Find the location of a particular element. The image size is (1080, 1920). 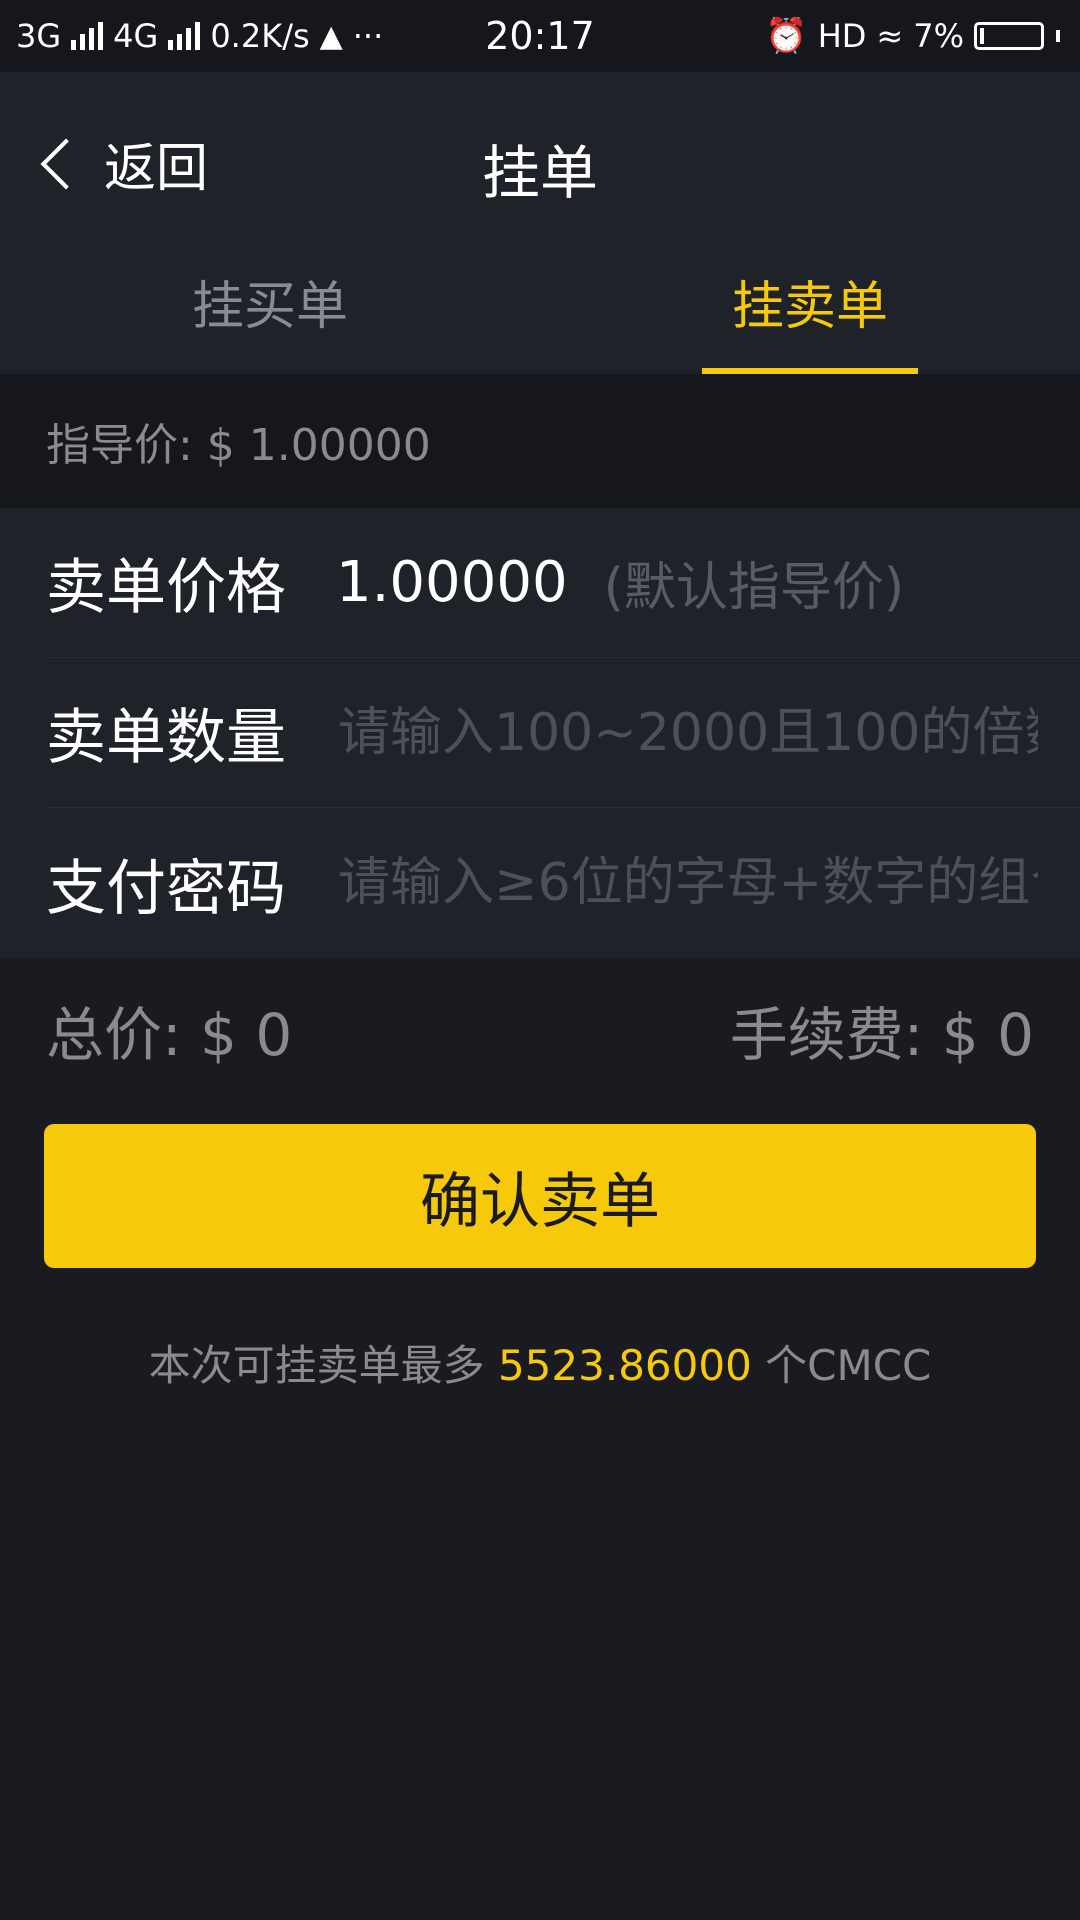

quantity-input is located at coordinates (688, 732).